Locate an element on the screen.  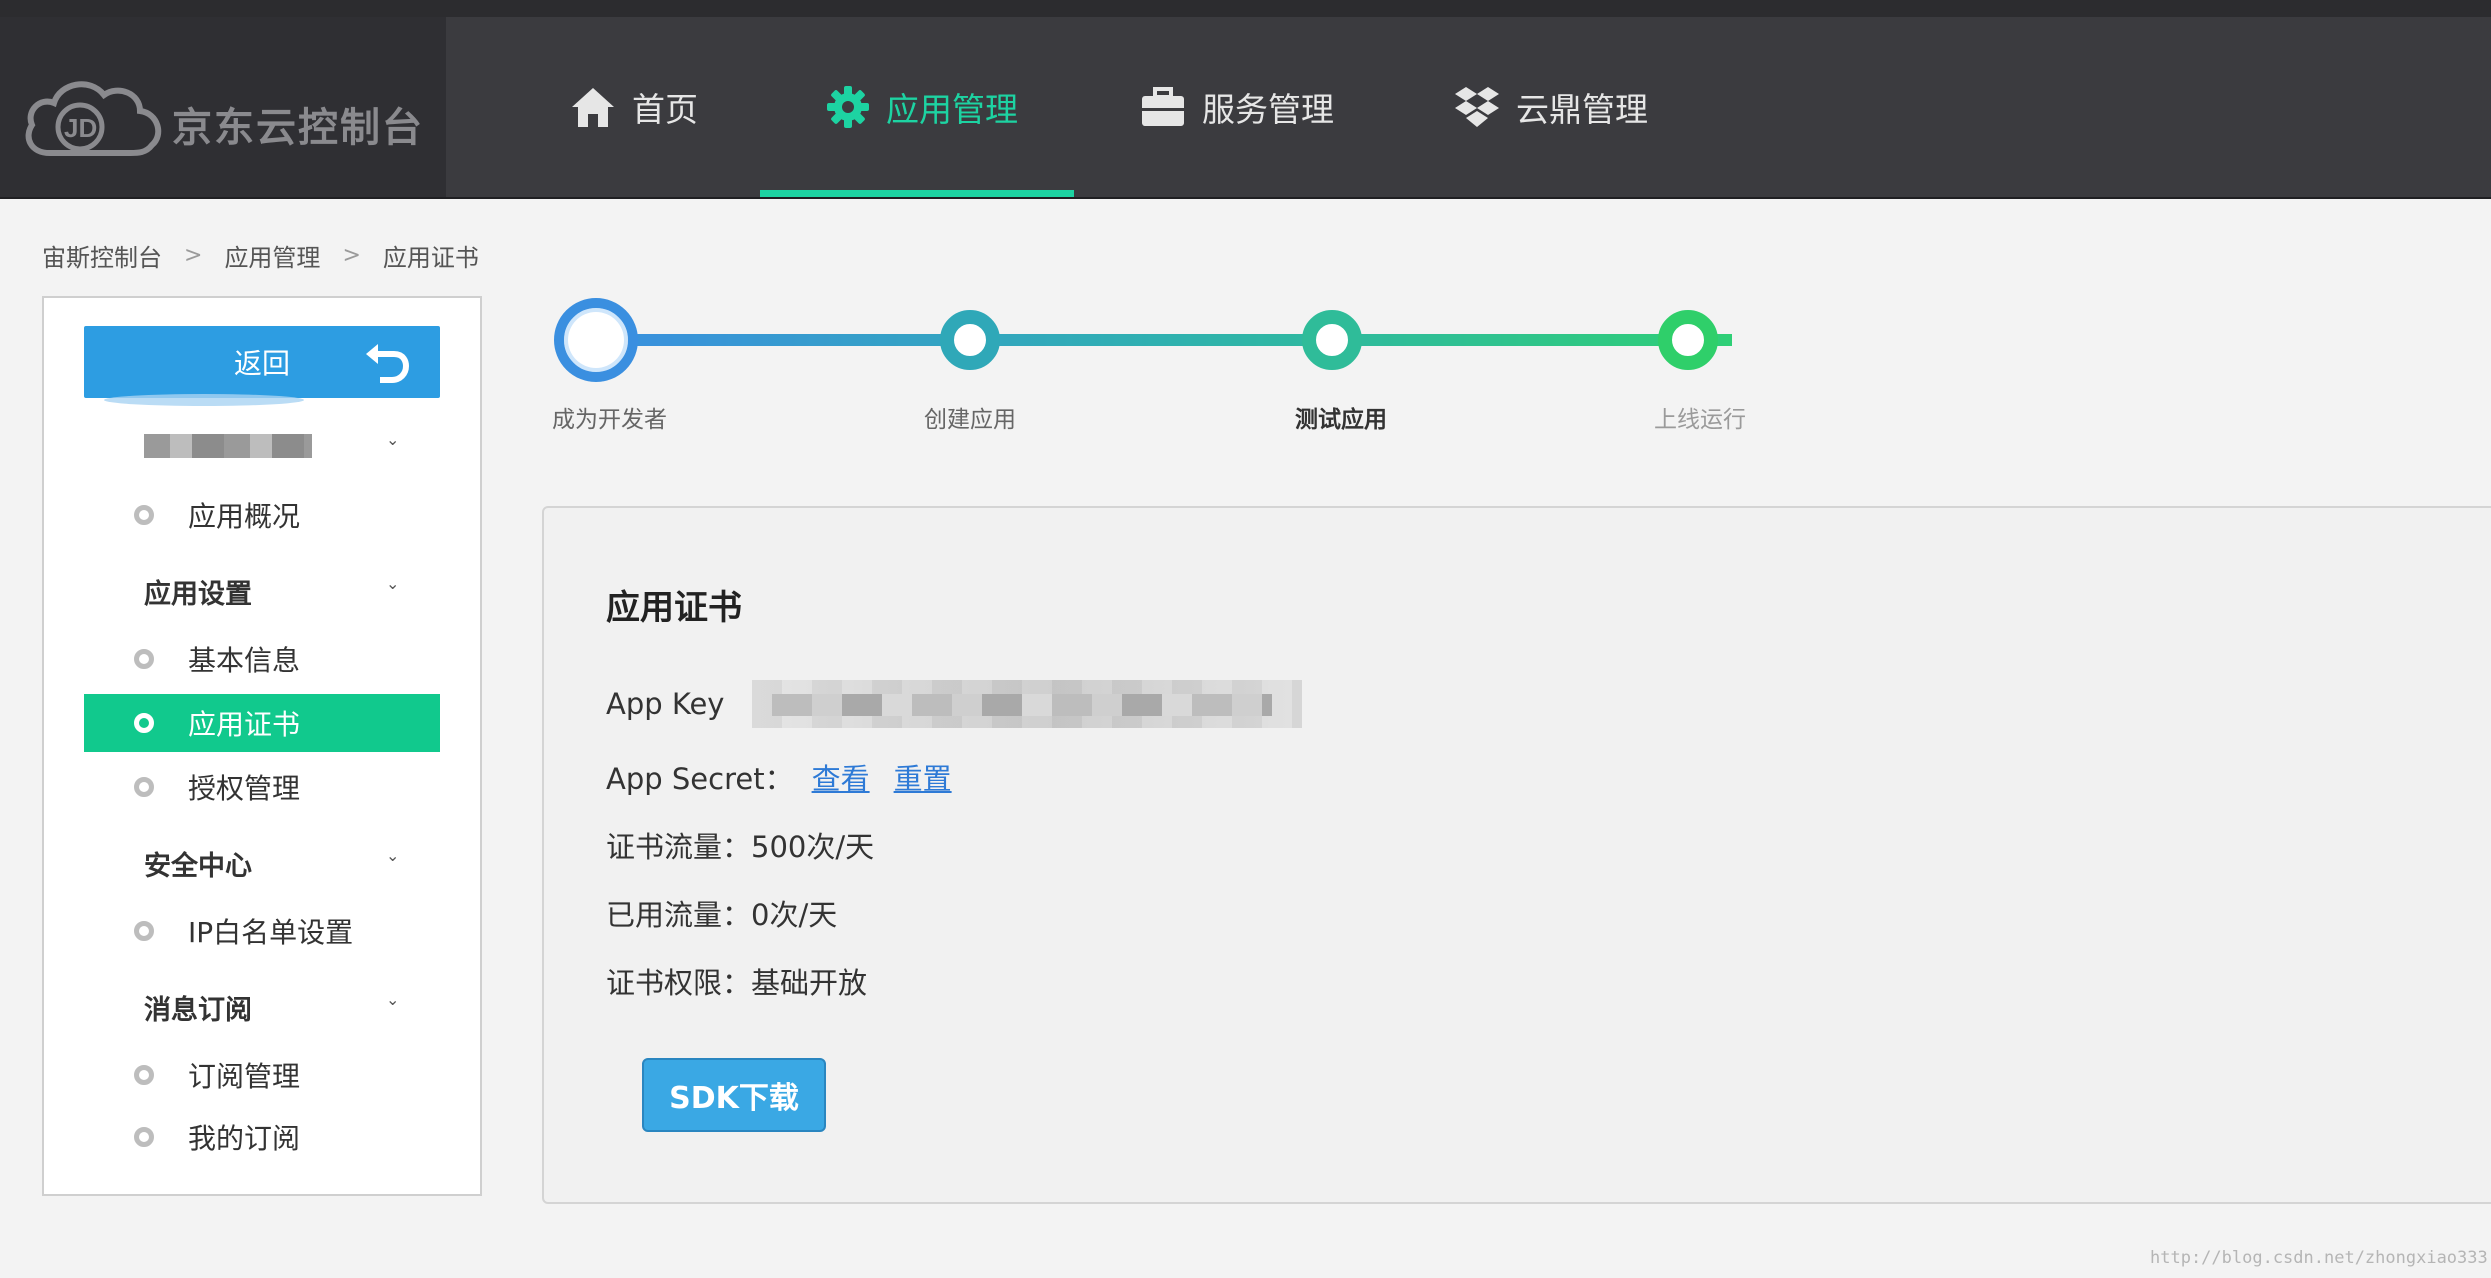
nav-app-management: 应用管理 is located at coordinates (922, 107).